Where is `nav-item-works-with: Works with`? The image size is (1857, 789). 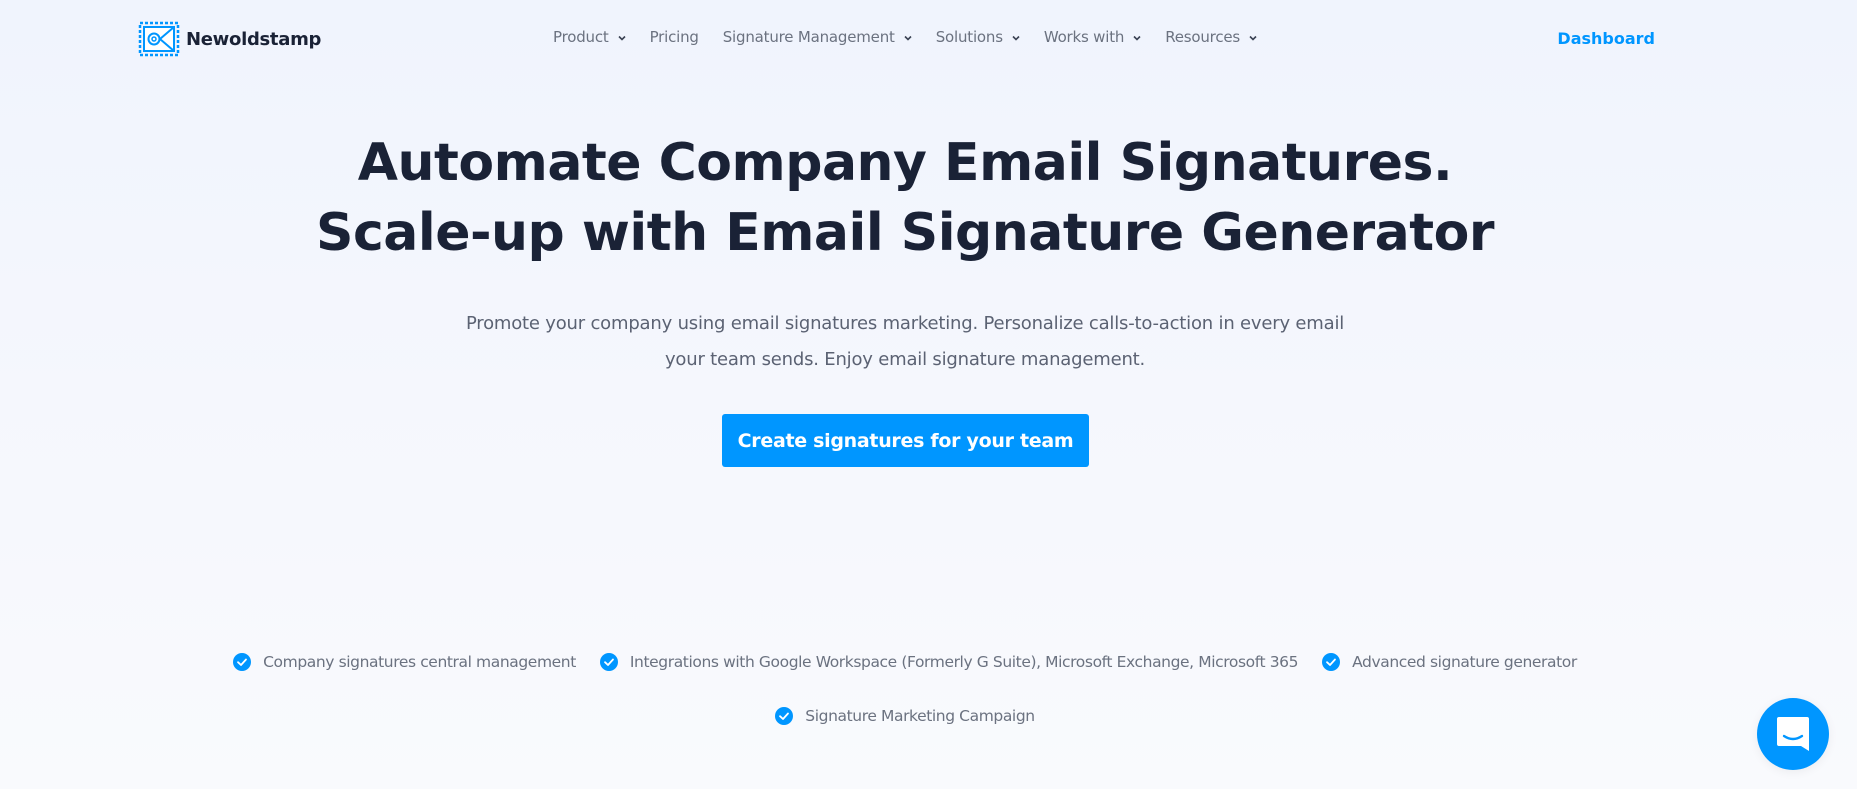 nav-item-works-with: Works with is located at coordinates (1092, 37).